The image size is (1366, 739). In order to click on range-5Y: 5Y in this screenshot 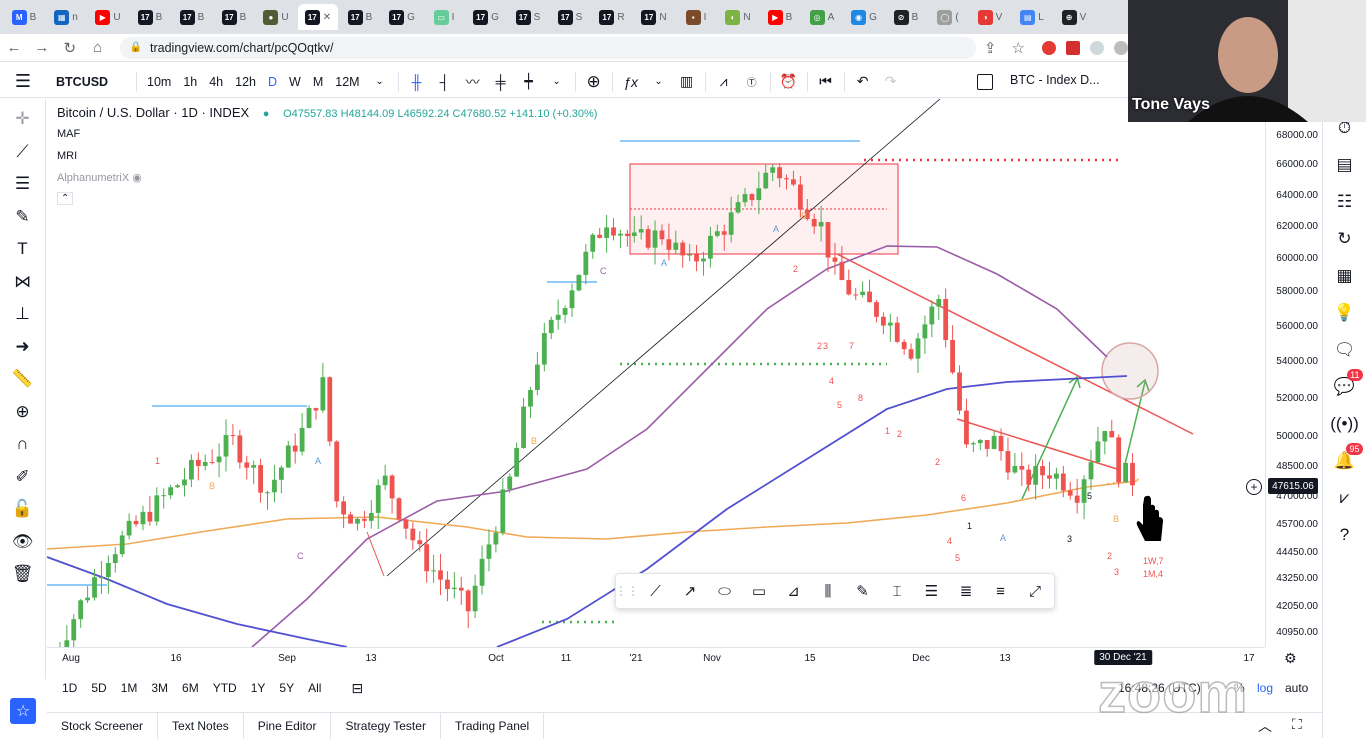, I will do `click(286, 688)`.